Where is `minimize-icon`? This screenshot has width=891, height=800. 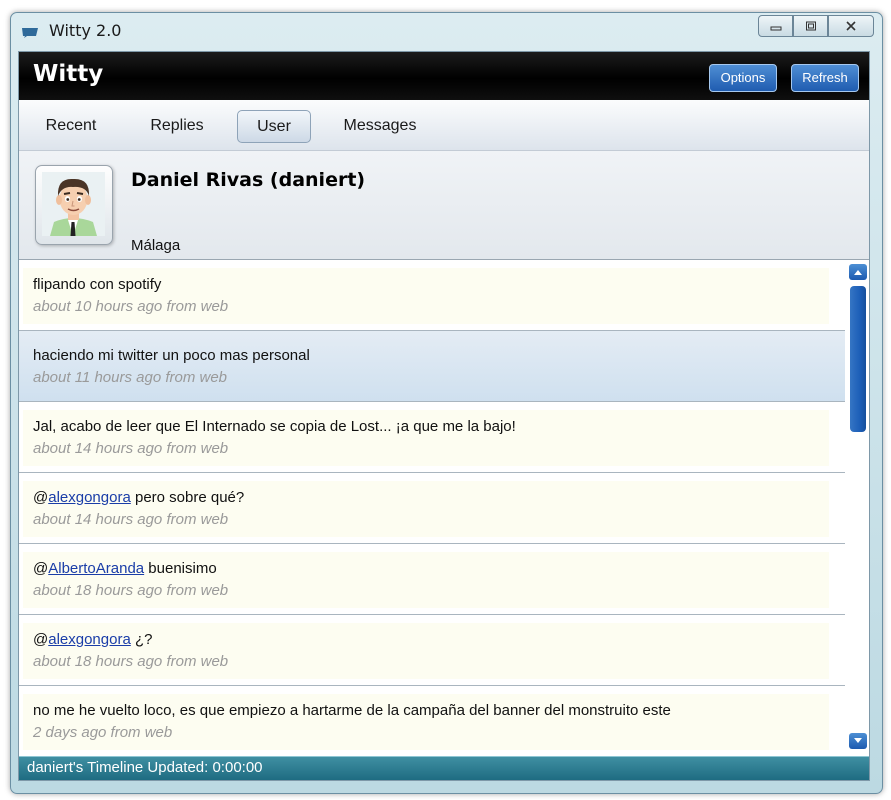
minimize-icon is located at coordinates (775, 28).